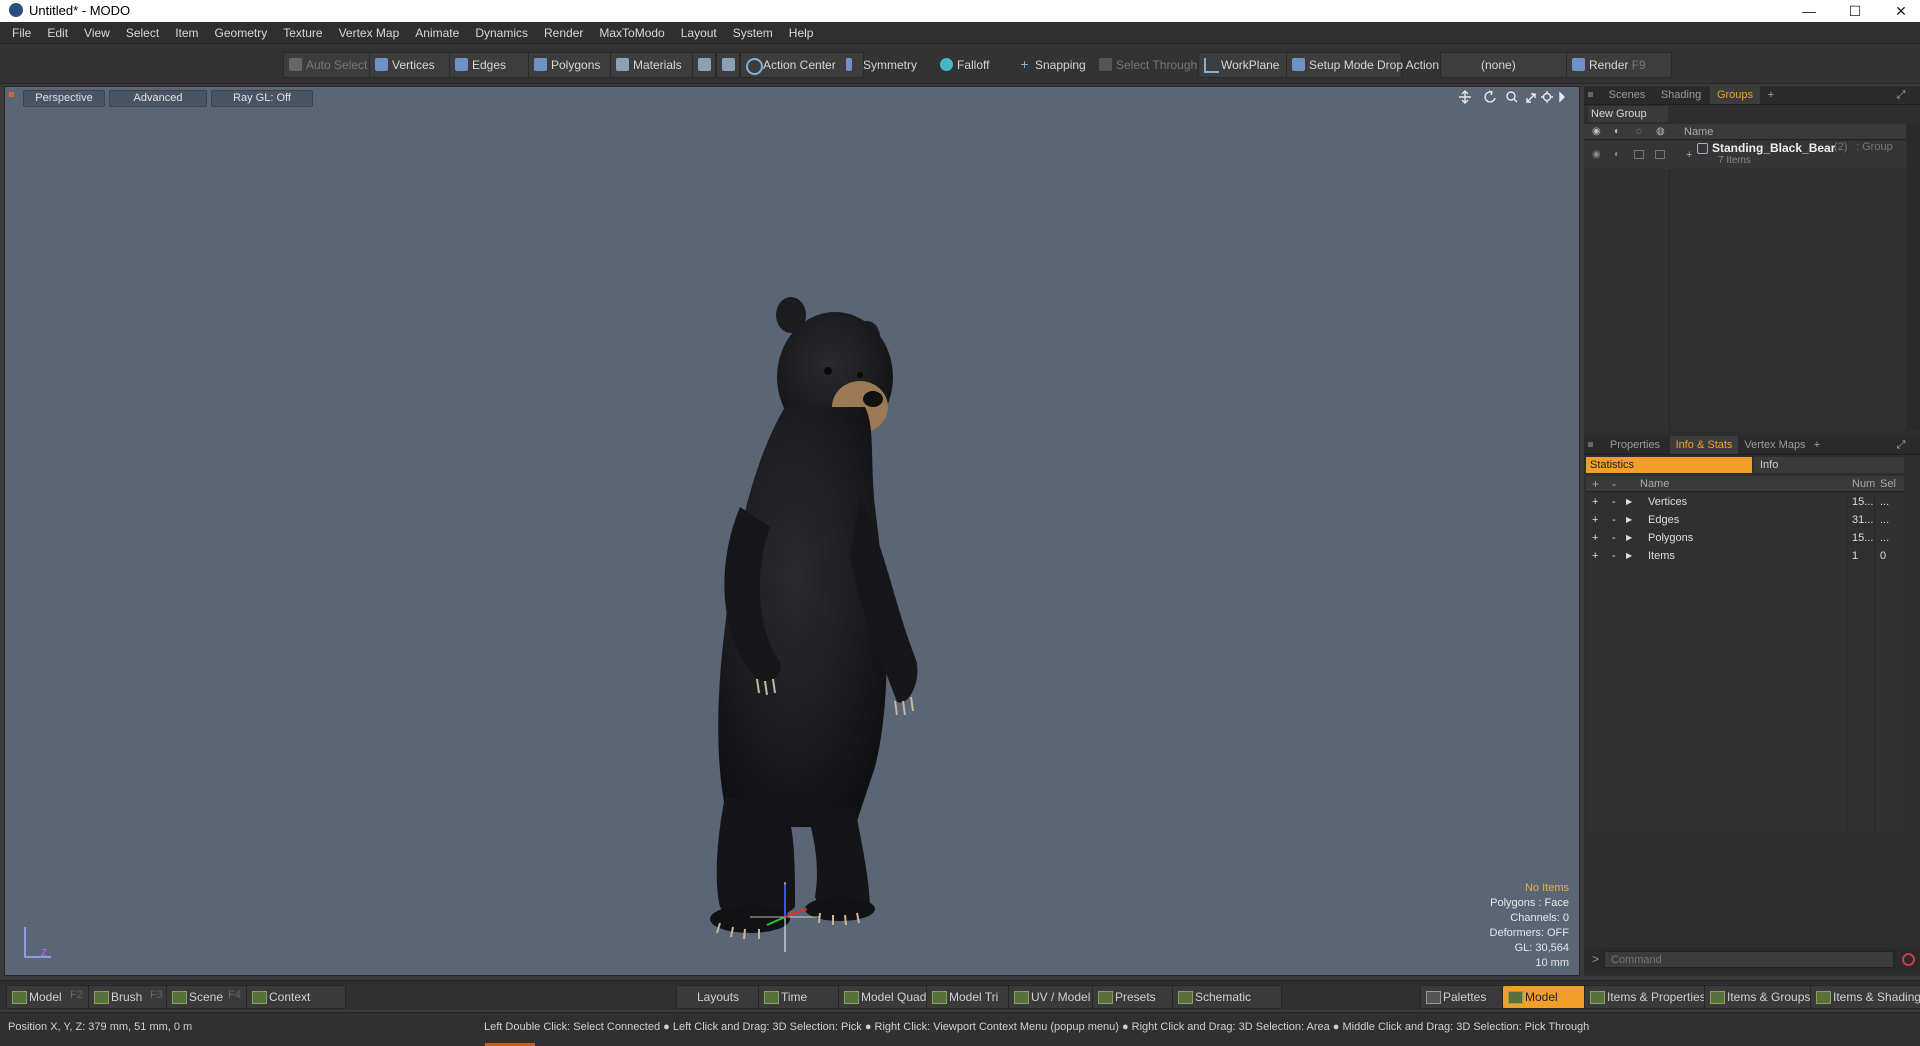  I want to click on polygons-info: Polygons : Face, so click(1529, 903).